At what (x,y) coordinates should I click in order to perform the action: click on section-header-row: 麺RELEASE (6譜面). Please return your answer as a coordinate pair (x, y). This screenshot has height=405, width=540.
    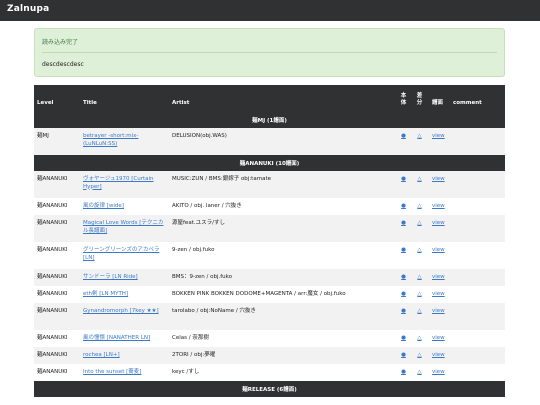
    Looking at the image, I should click on (269, 389).